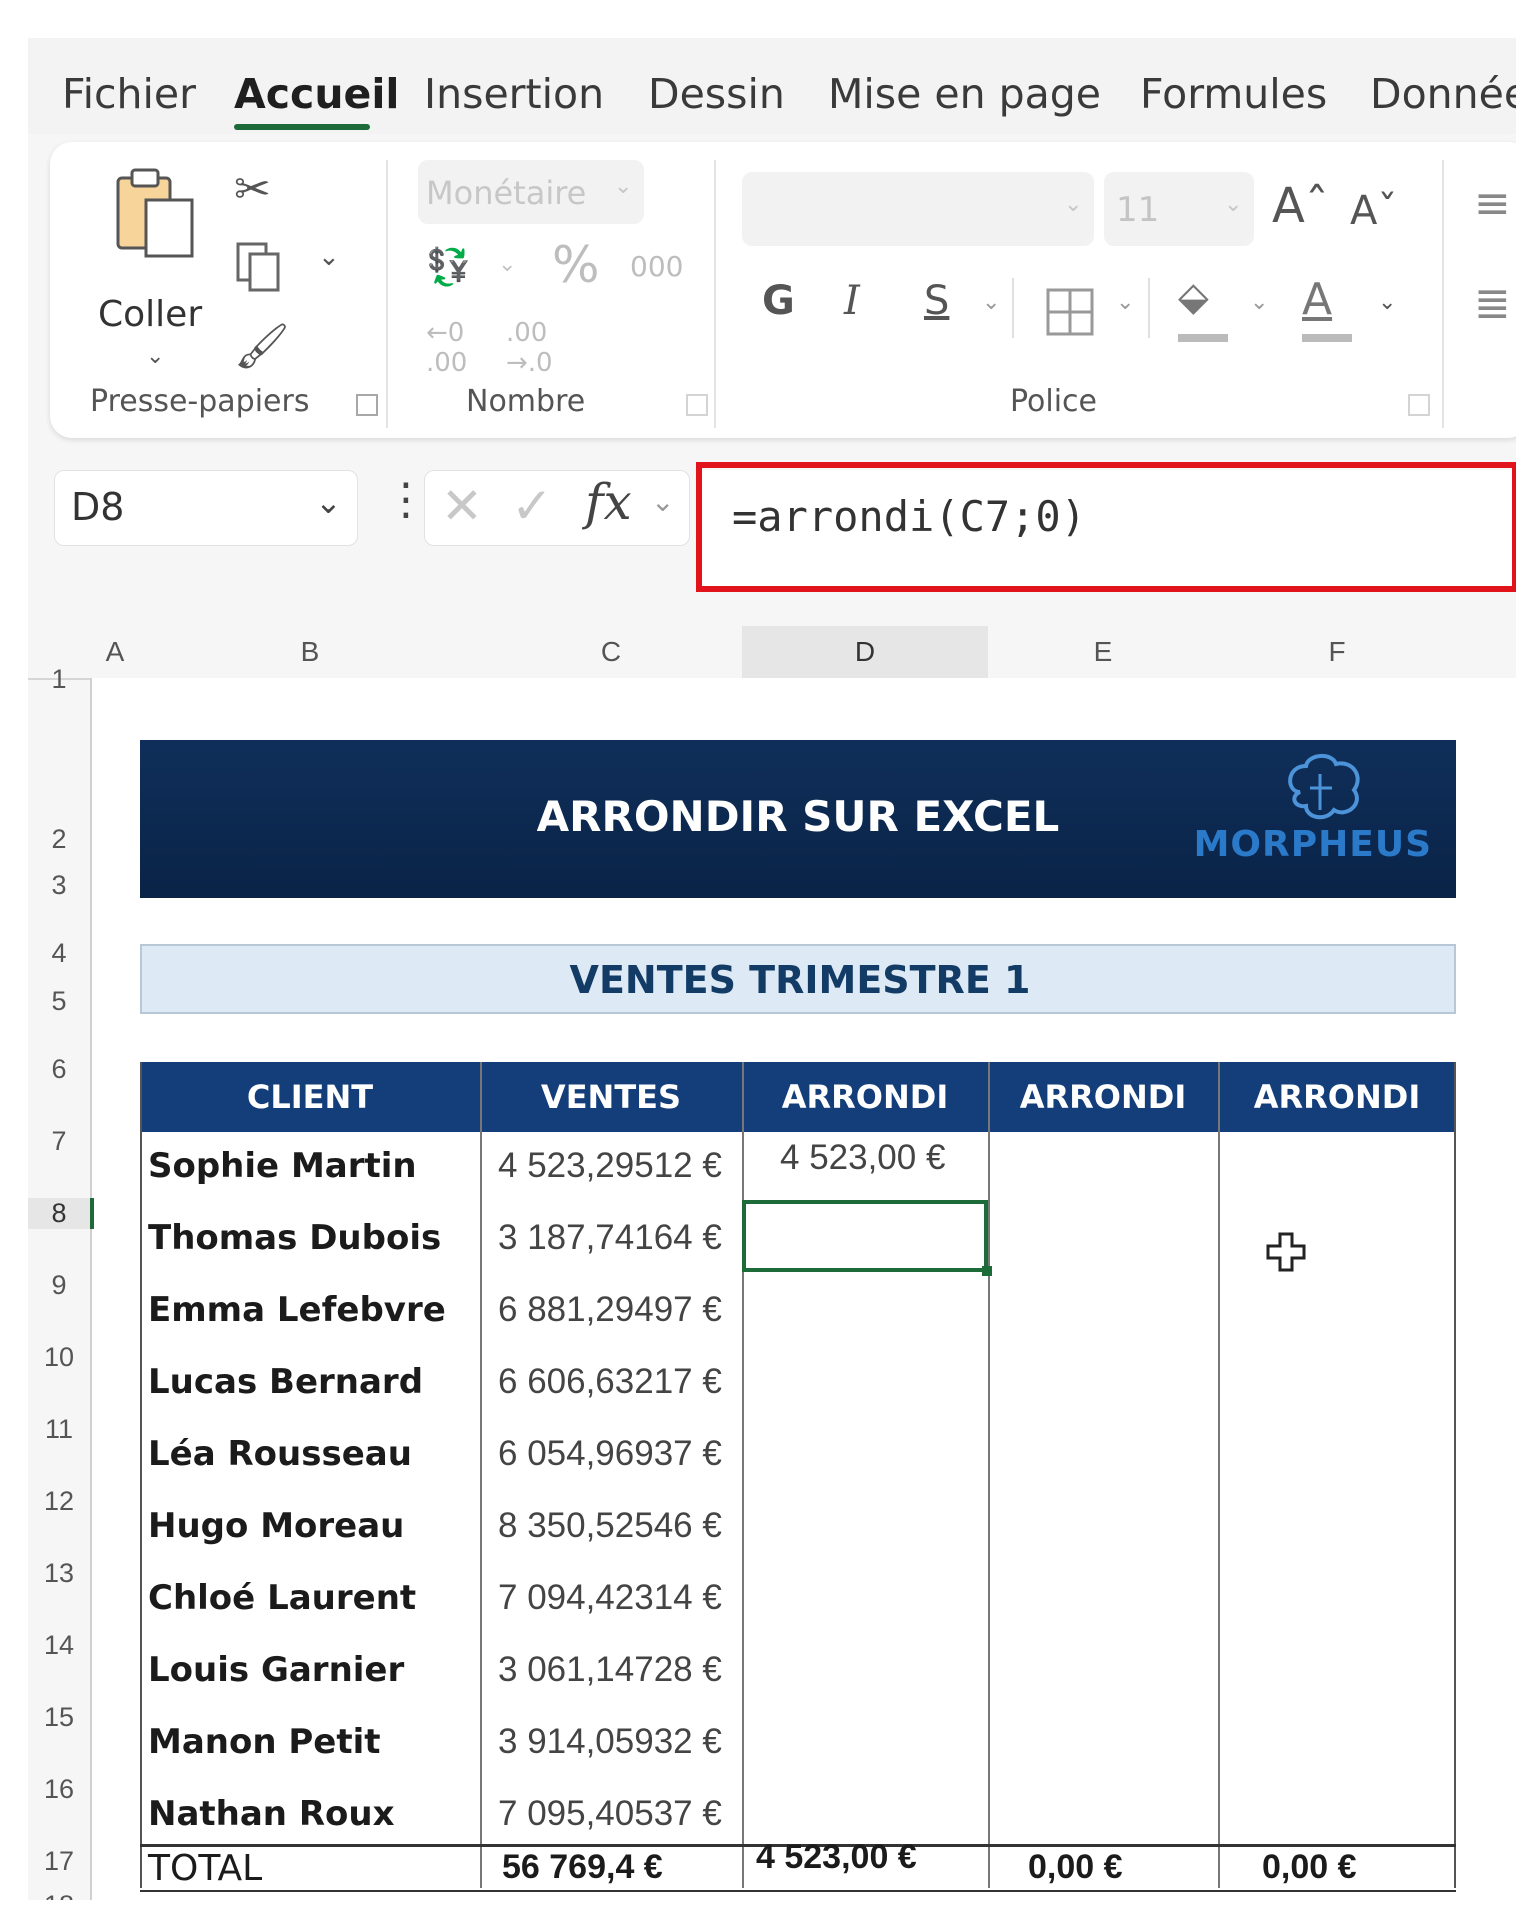 The height and width of the screenshot is (1920, 1536). What do you see at coordinates (59, 839) in the screenshot?
I see `row-header: 2` at bounding box center [59, 839].